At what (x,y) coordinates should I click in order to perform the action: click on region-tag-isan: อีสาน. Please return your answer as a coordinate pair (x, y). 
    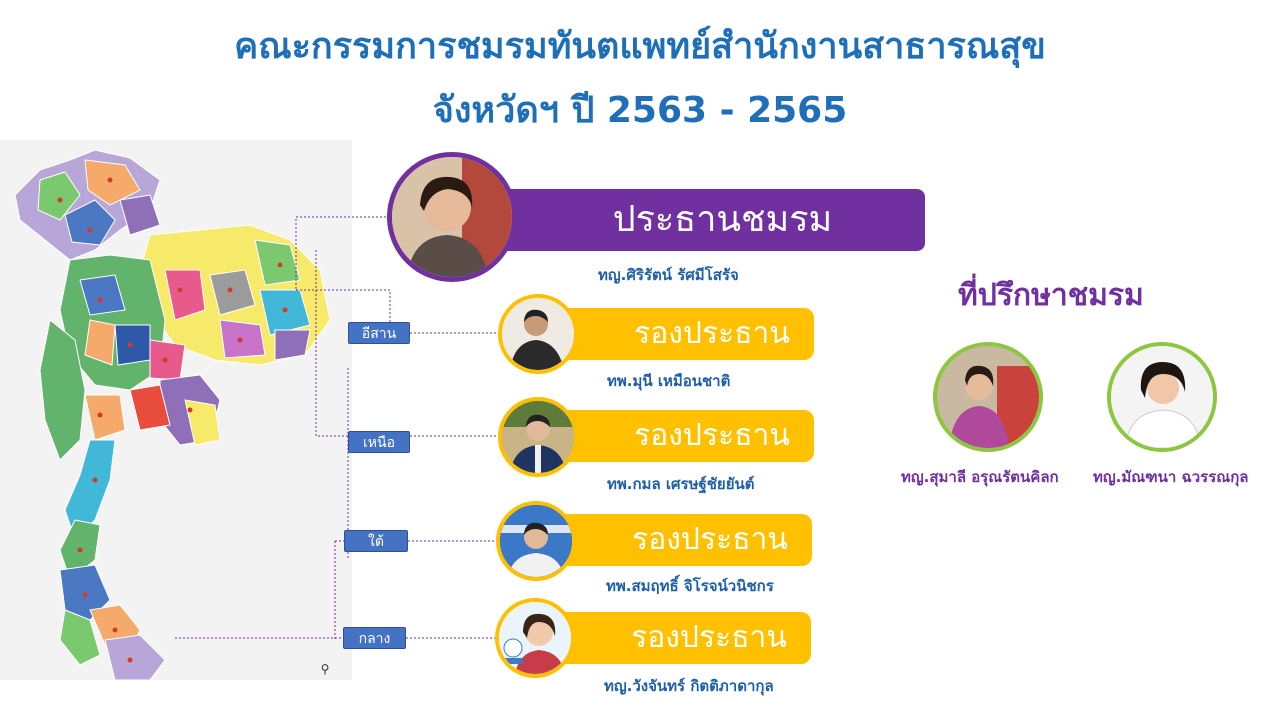
    Looking at the image, I should click on (379, 333).